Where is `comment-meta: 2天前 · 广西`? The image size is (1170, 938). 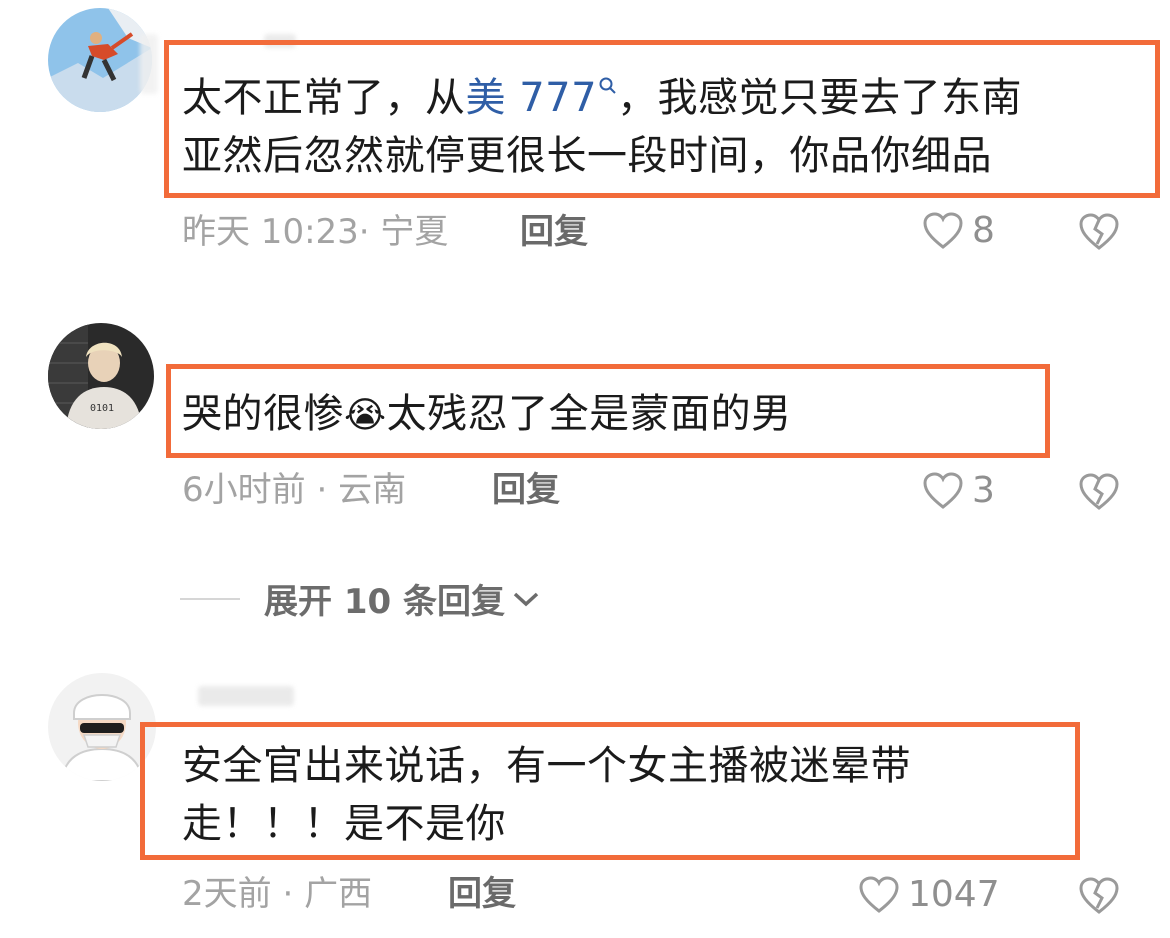
comment-meta: 2天前 · 广西 is located at coordinates (277, 894).